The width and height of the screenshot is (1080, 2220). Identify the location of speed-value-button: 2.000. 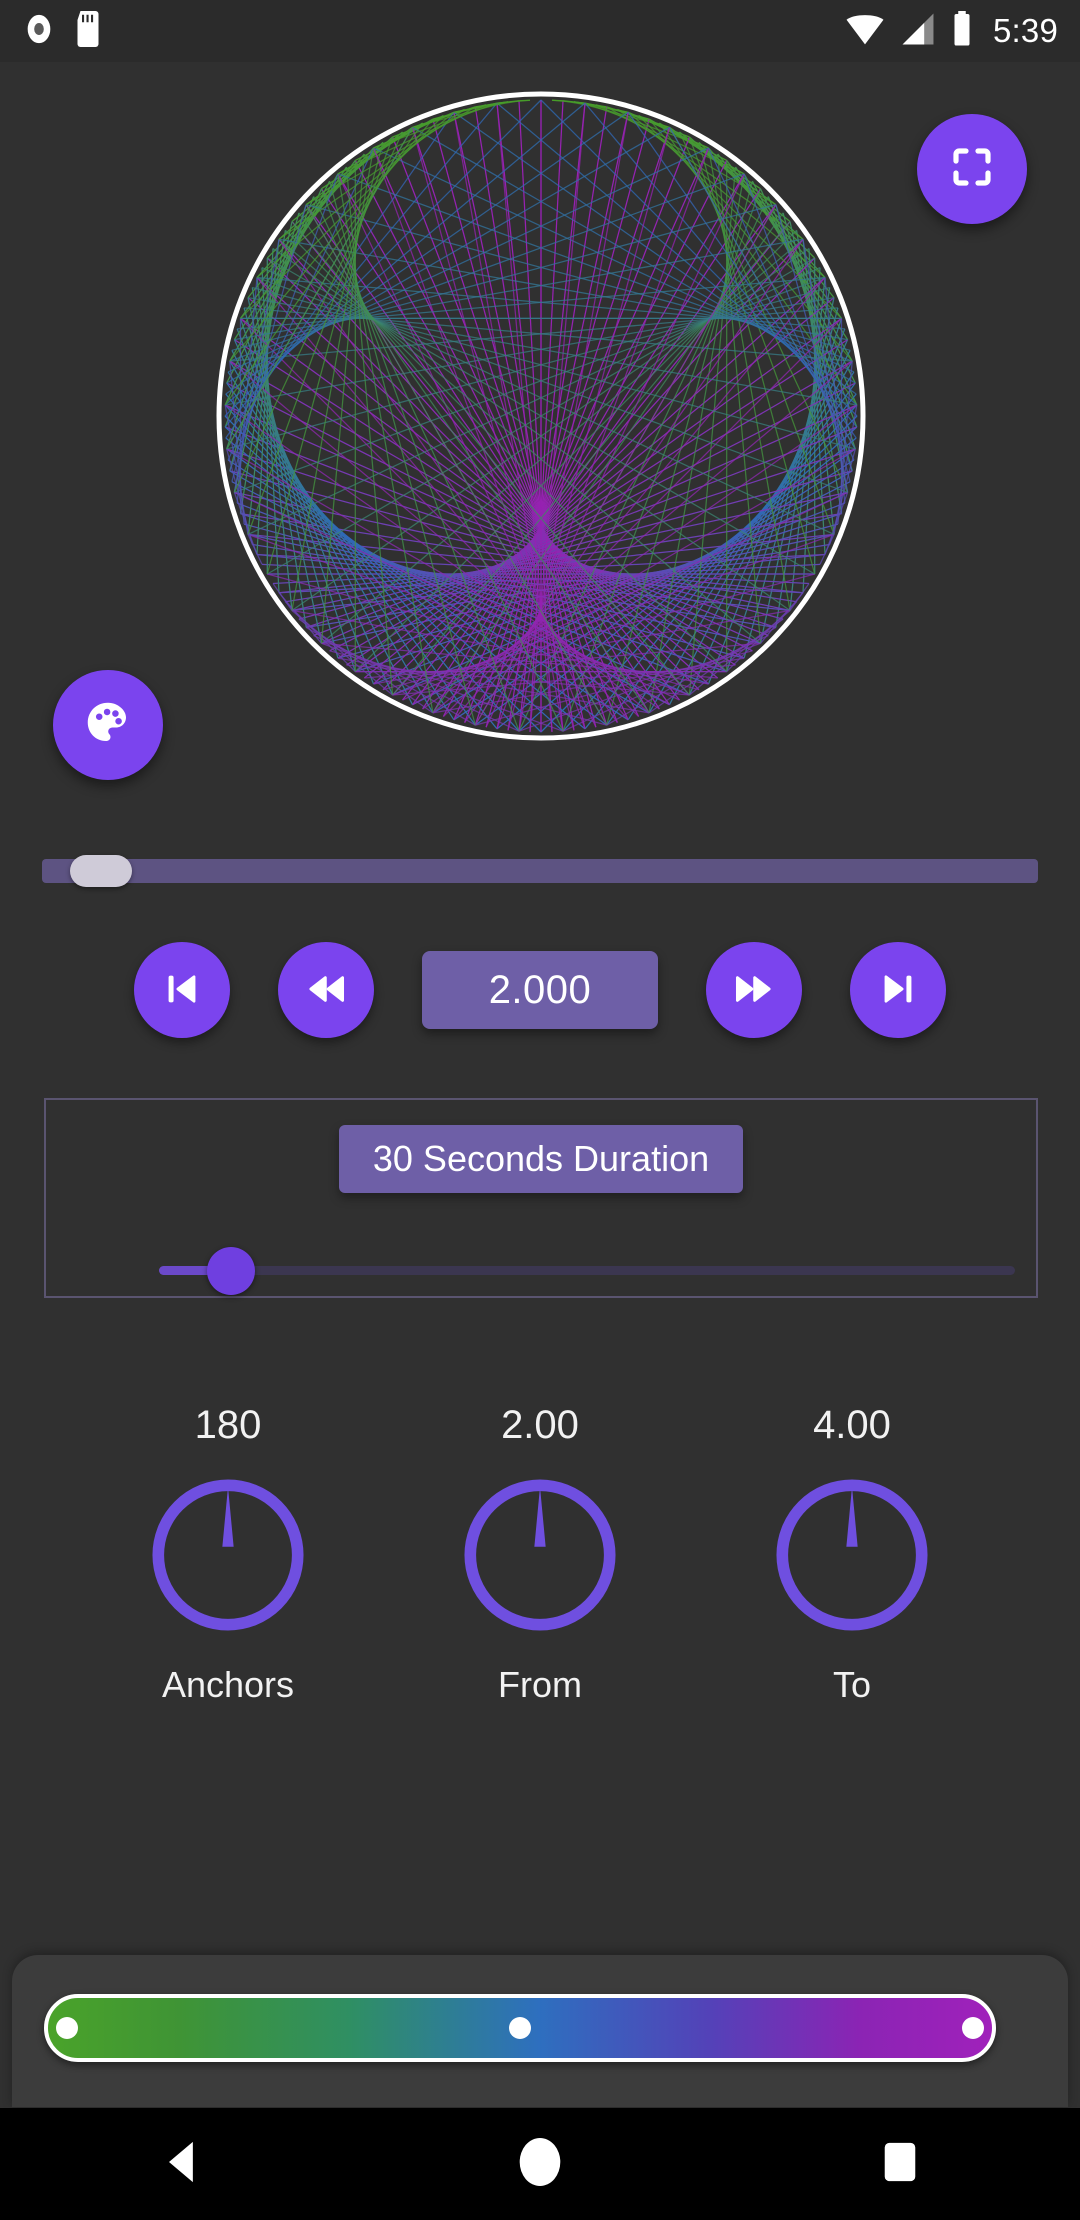
(540, 990).